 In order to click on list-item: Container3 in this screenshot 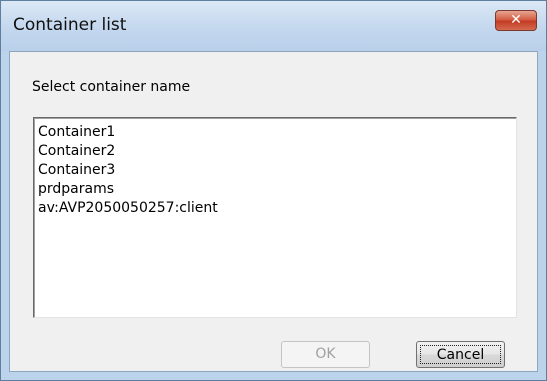, I will do `click(277, 170)`.